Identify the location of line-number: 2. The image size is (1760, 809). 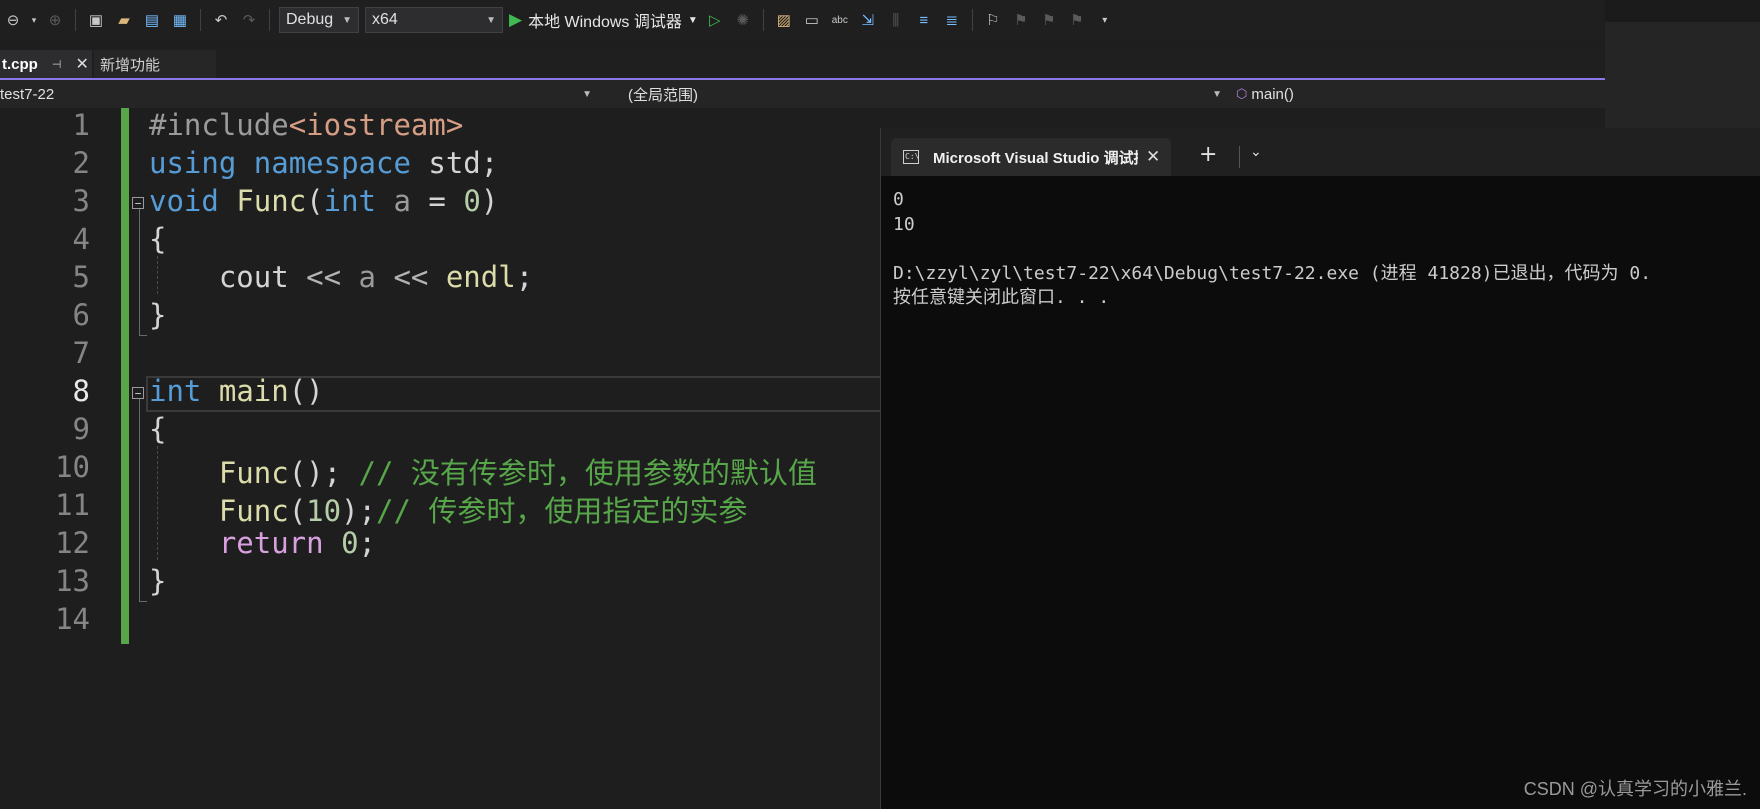
(81, 163).